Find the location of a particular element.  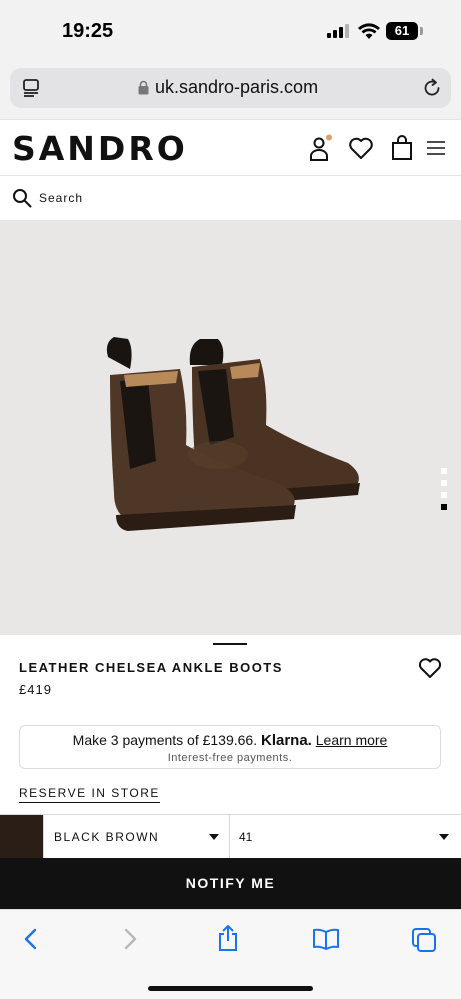

notify-me-button: NOTIFY ME is located at coordinates (230, 883).